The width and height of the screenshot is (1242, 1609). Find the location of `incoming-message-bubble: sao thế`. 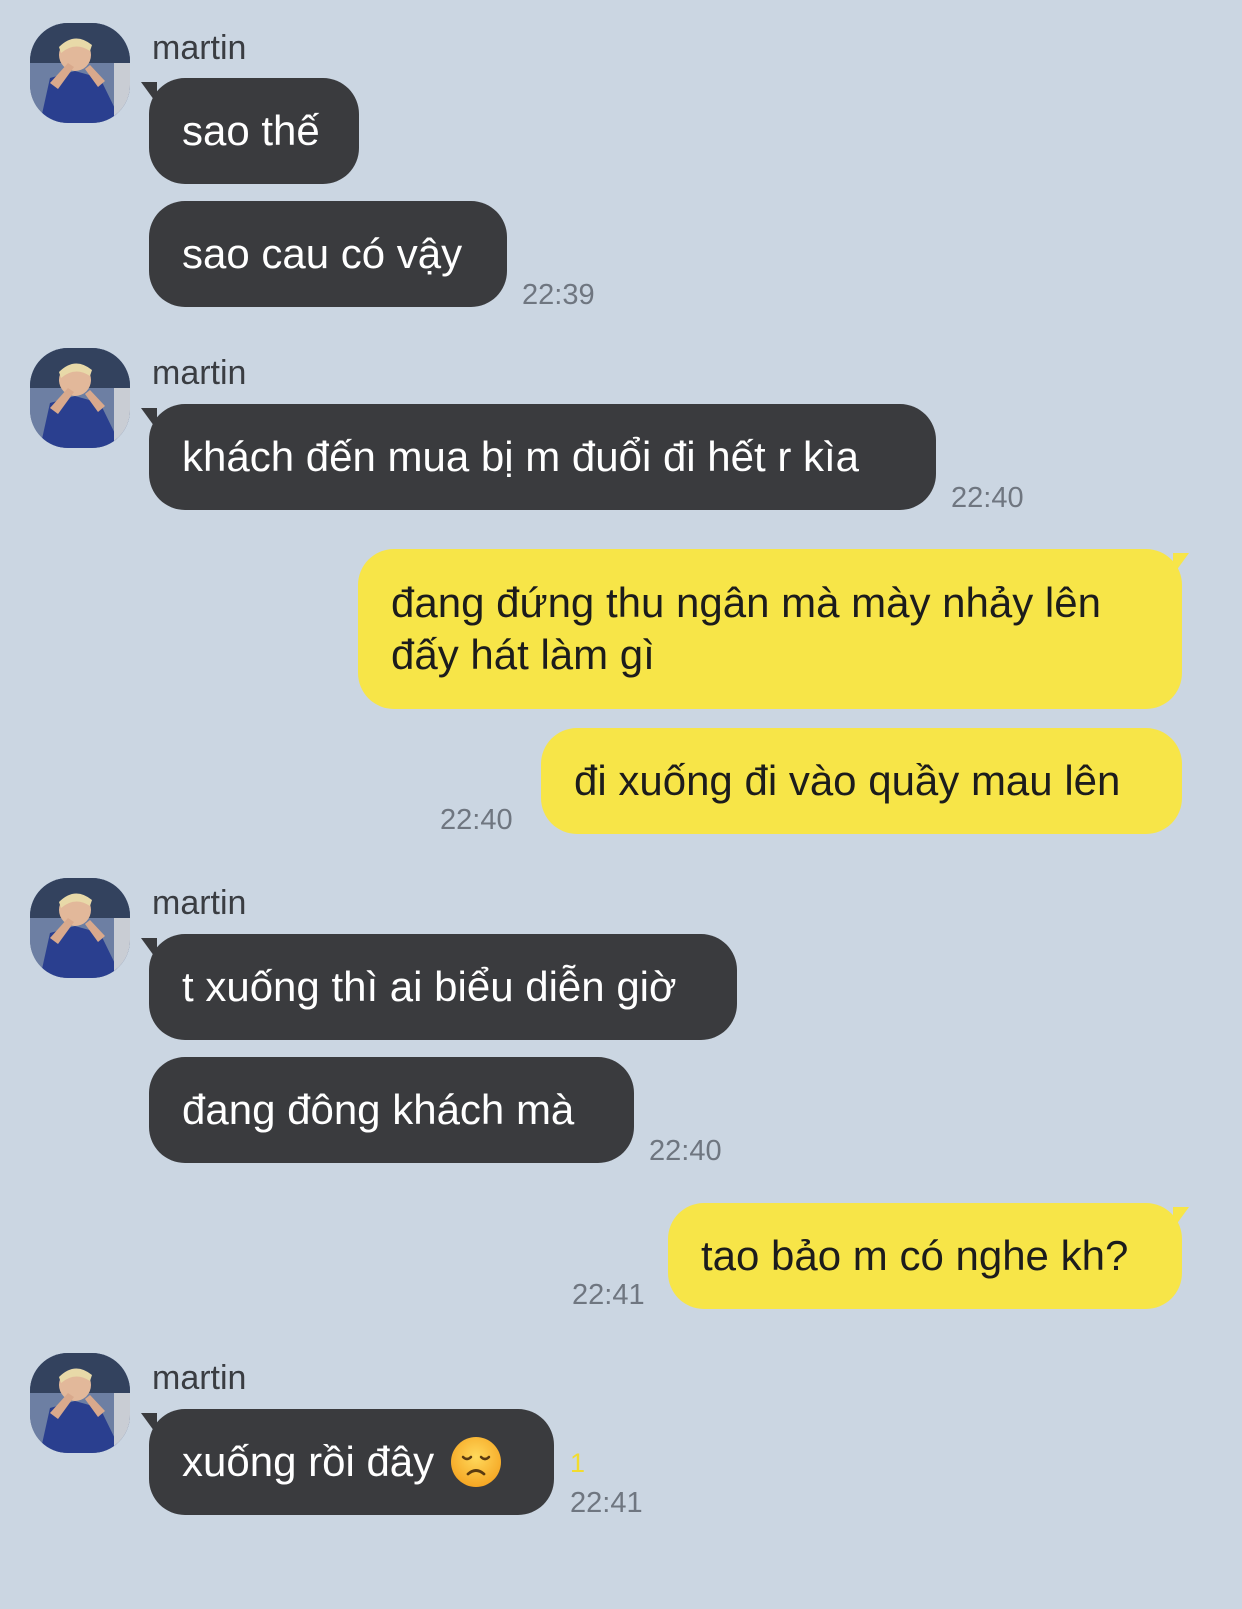

incoming-message-bubble: sao thế is located at coordinates (254, 131).